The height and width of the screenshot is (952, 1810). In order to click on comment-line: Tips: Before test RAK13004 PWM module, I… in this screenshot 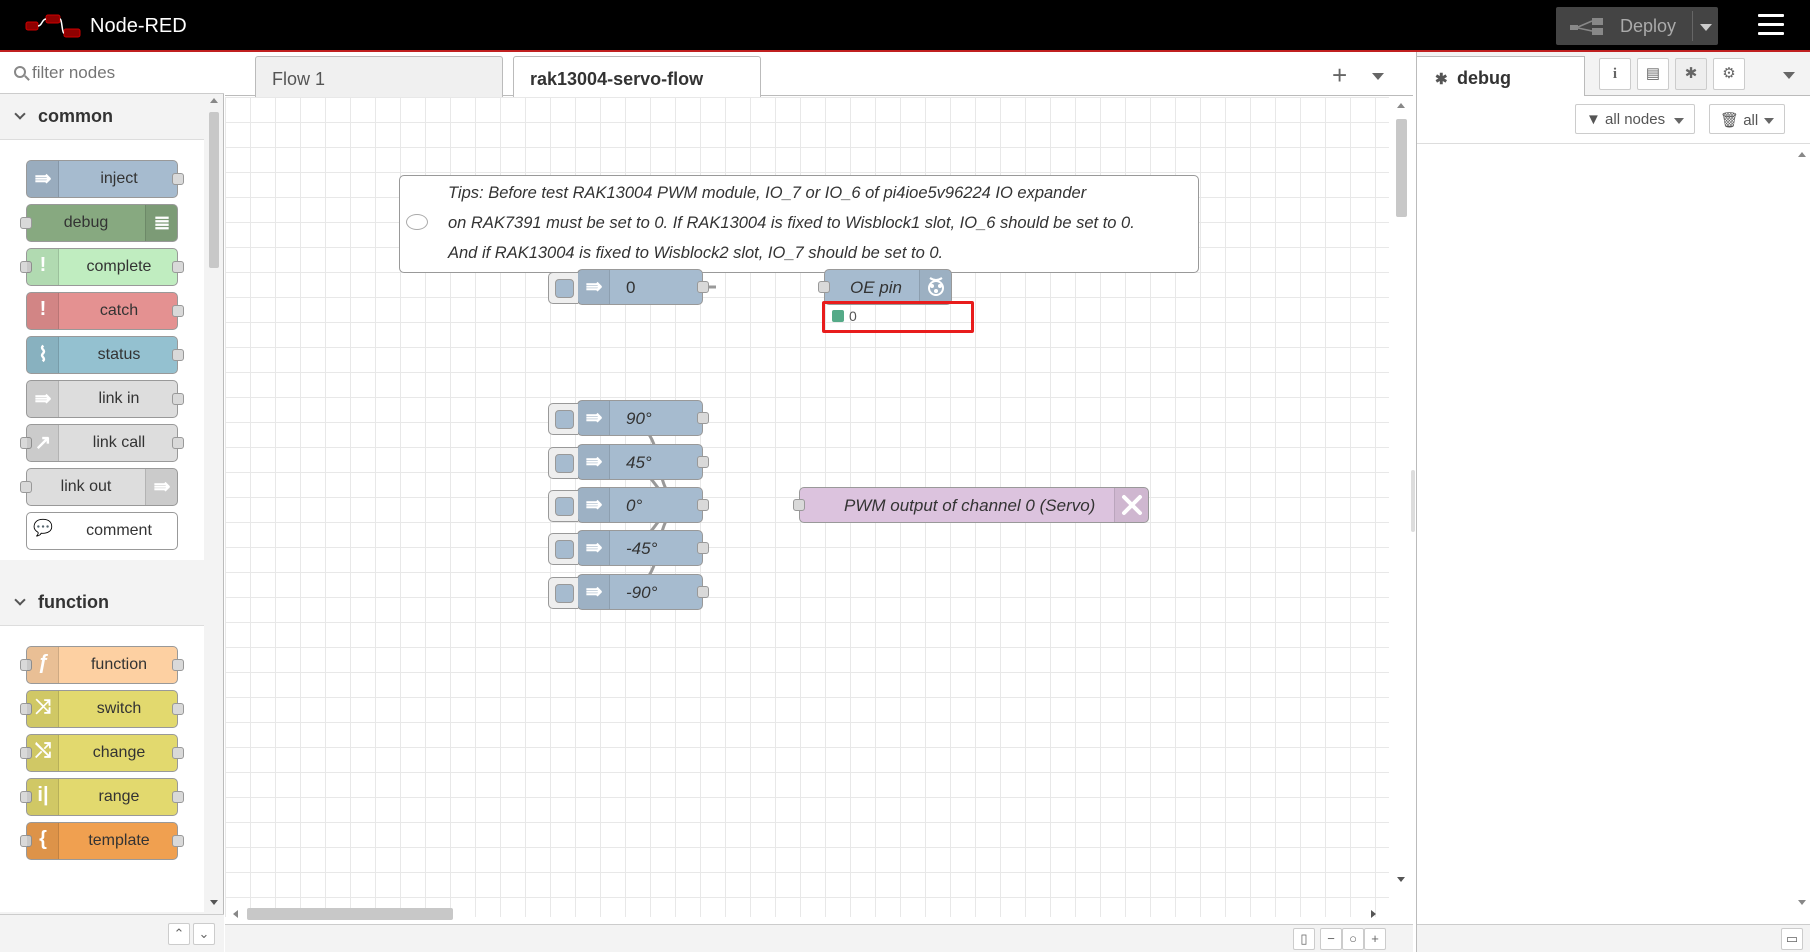, I will do `click(767, 193)`.